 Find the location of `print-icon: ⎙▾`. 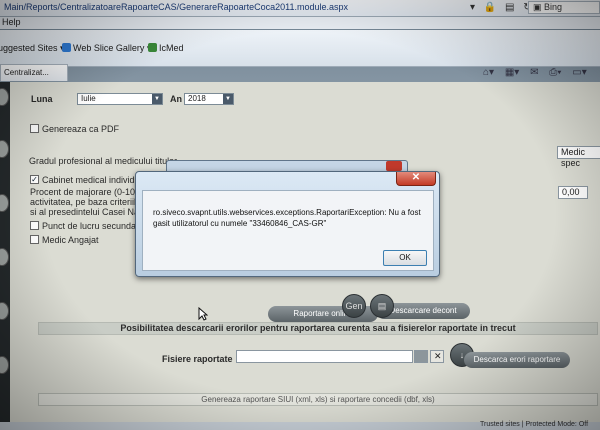

print-icon: ⎙▾ is located at coordinates (555, 72).